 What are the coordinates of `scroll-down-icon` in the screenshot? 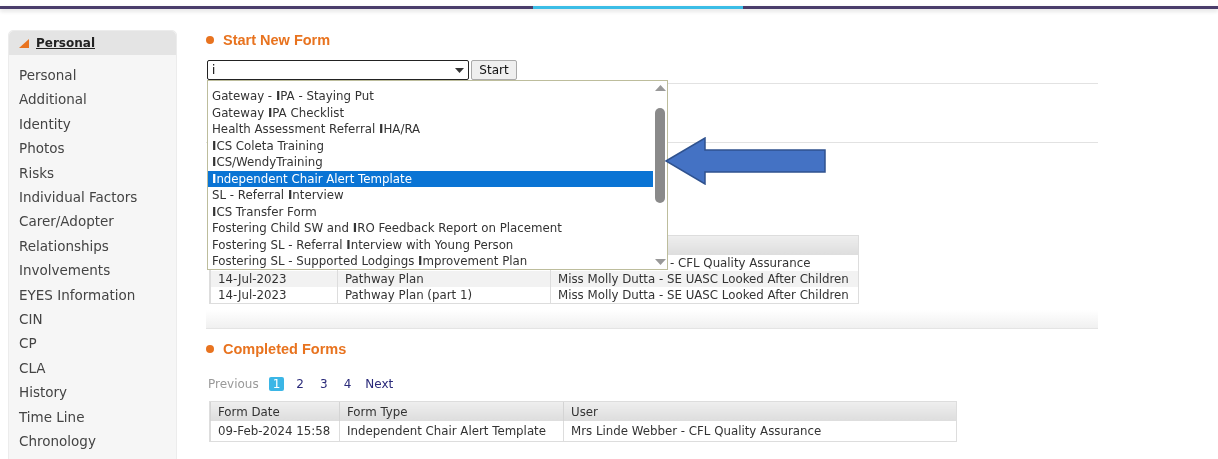 It's located at (660, 262).